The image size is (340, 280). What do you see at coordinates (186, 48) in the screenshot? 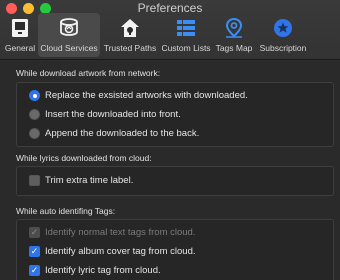
I see `tab-custom-lists-label: Custom Lists` at bounding box center [186, 48].